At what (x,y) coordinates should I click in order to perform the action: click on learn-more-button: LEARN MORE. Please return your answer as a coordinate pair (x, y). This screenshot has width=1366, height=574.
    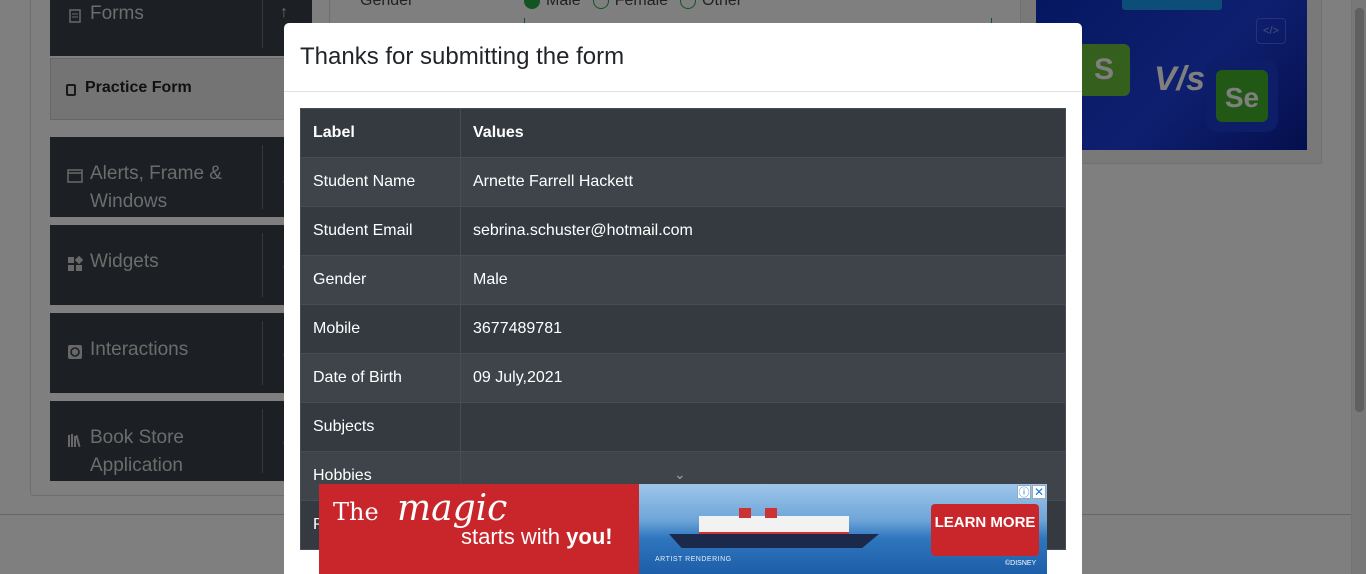
    Looking at the image, I should click on (985, 530).